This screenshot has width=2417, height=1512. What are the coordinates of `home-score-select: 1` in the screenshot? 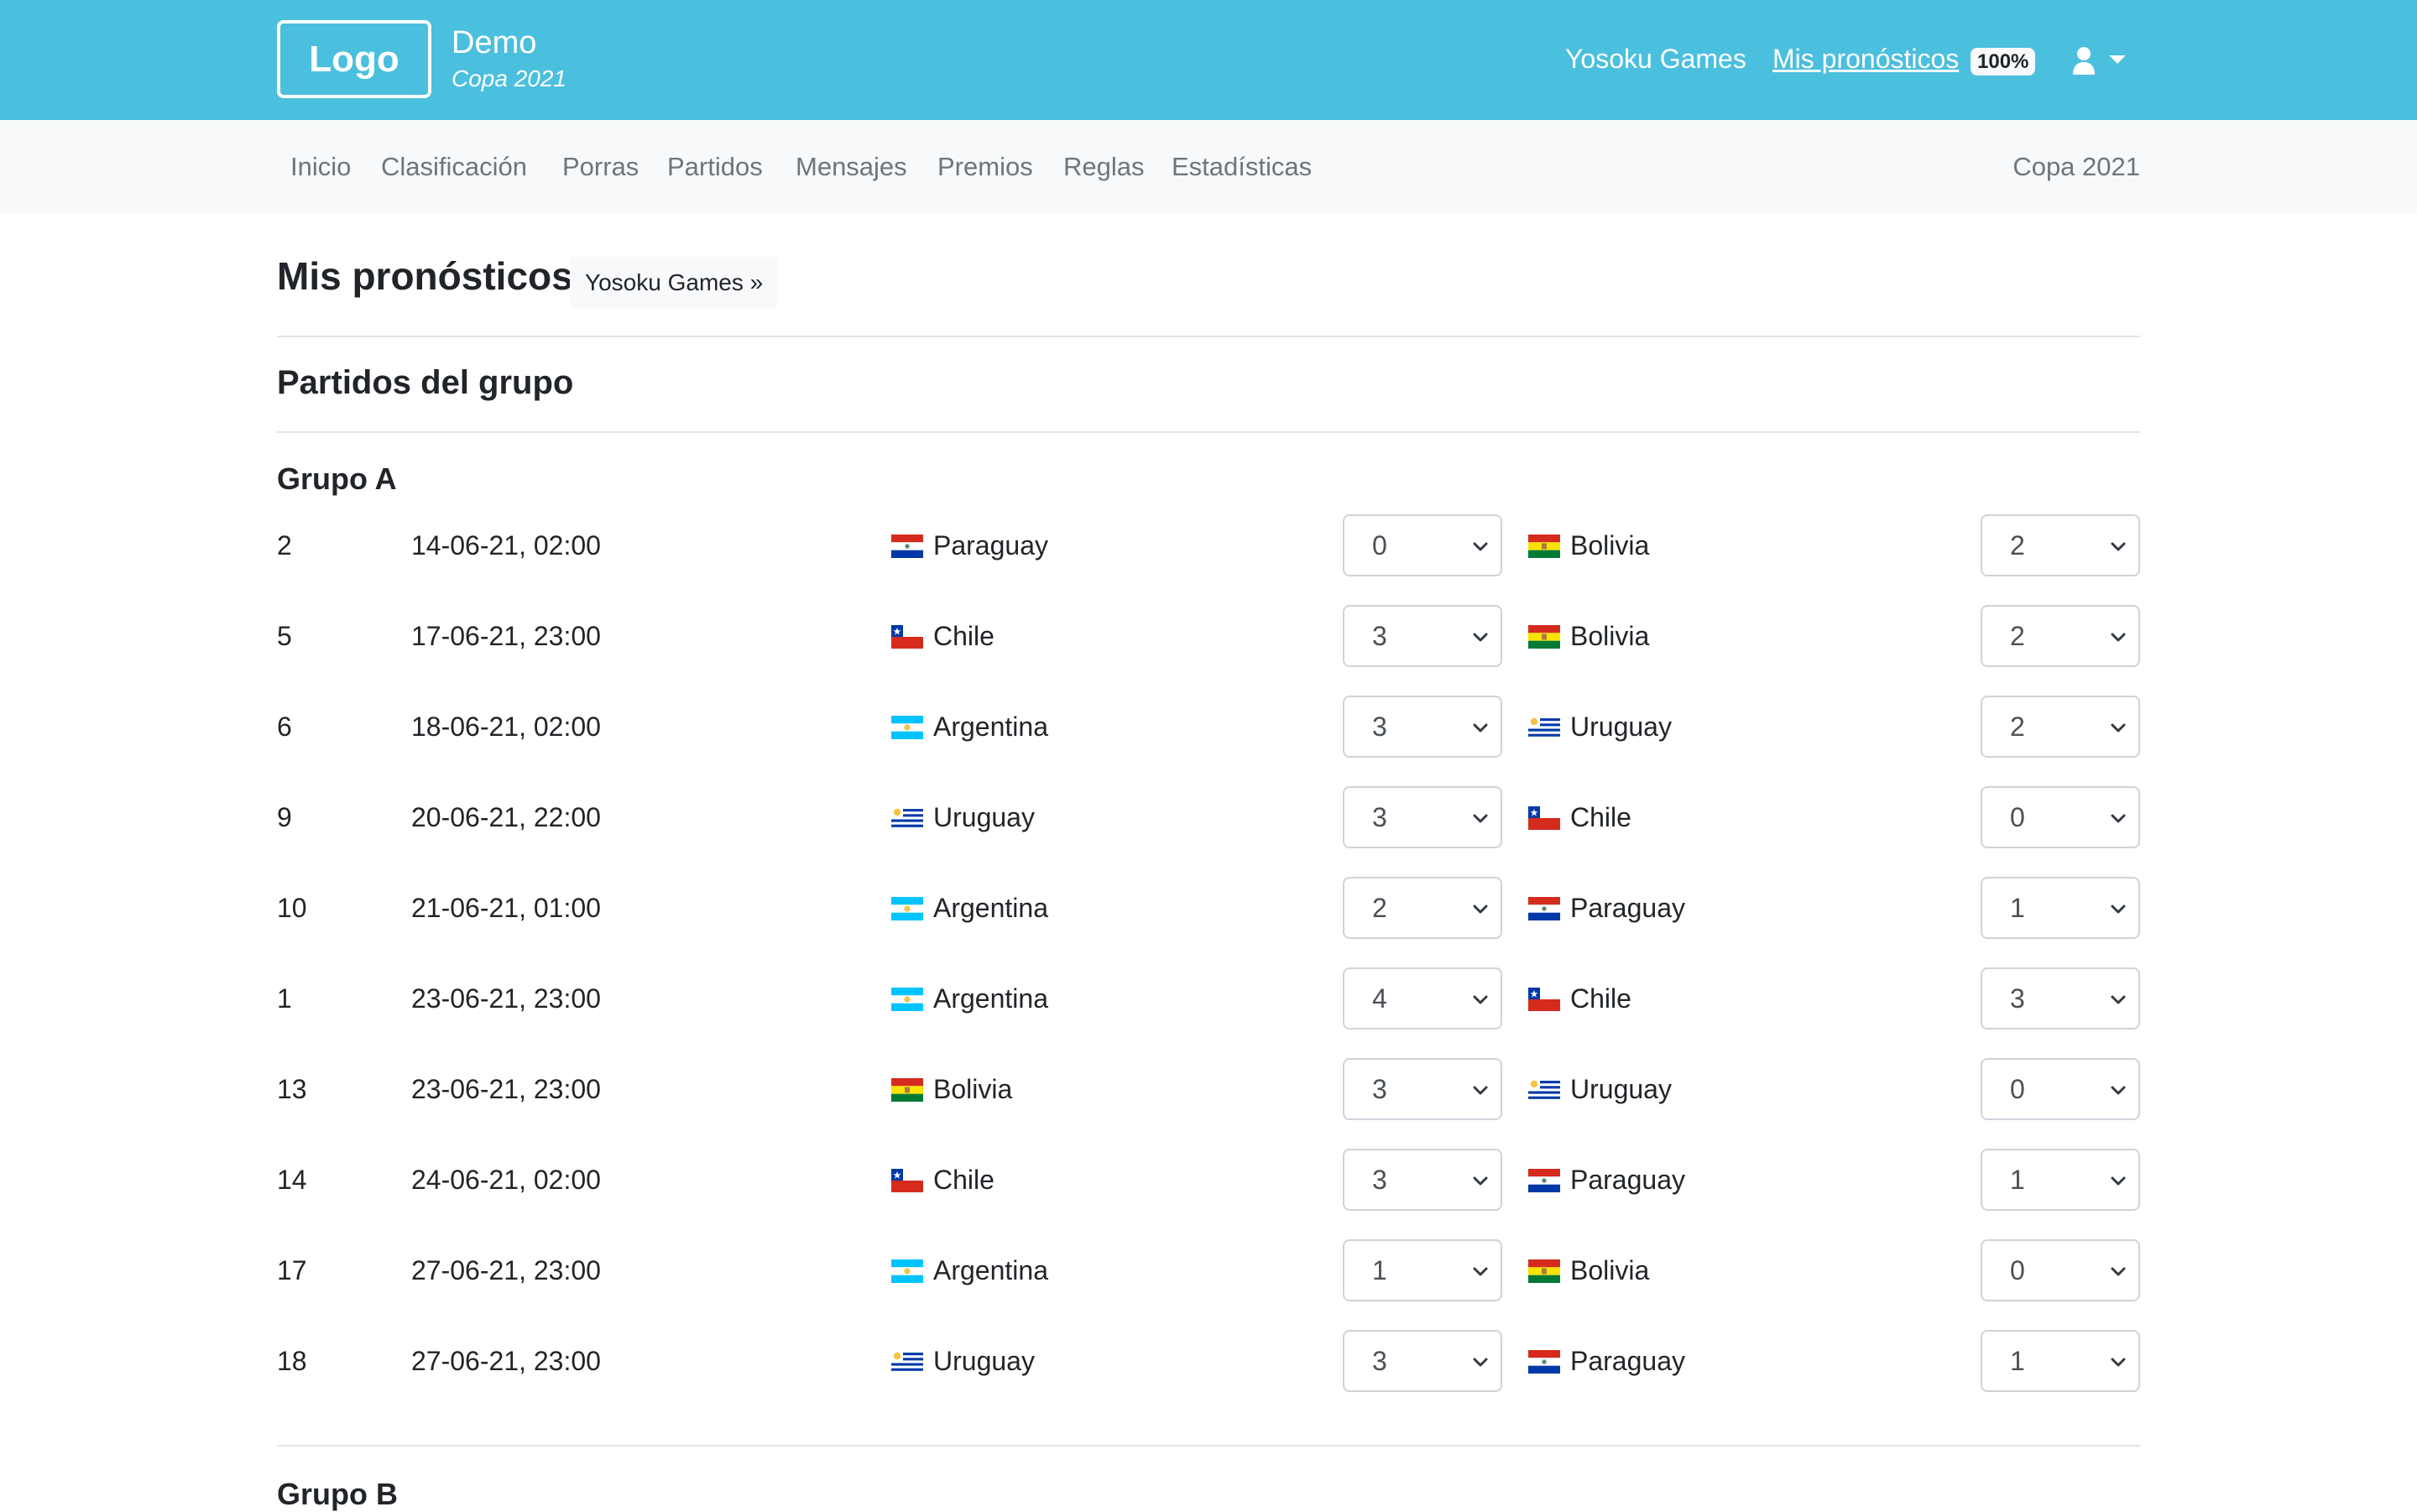 It's located at (1422, 1270).